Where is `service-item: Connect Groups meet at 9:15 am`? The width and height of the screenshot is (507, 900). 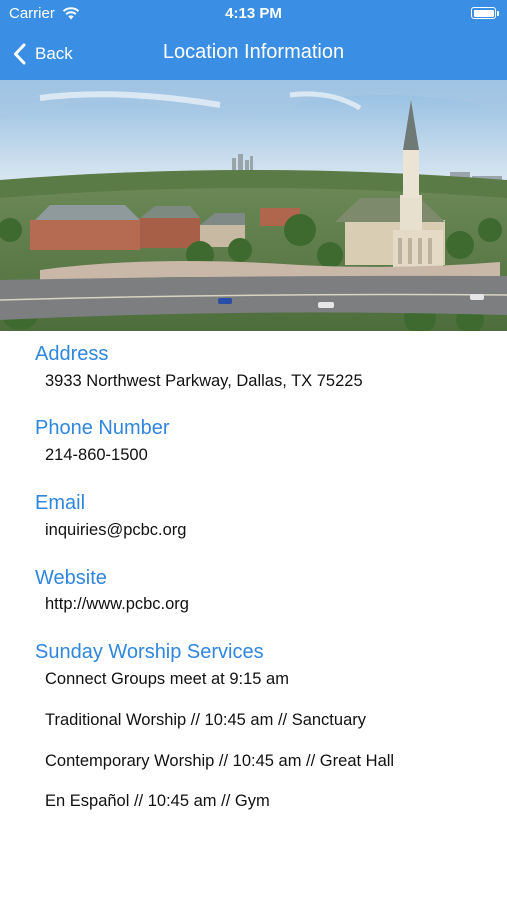 service-item: Connect Groups meet at 9:15 am is located at coordinates (167, 679).